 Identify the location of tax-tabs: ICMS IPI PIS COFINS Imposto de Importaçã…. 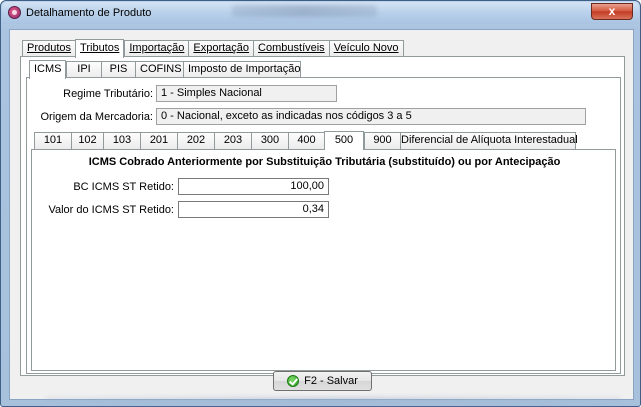
(165, 69).